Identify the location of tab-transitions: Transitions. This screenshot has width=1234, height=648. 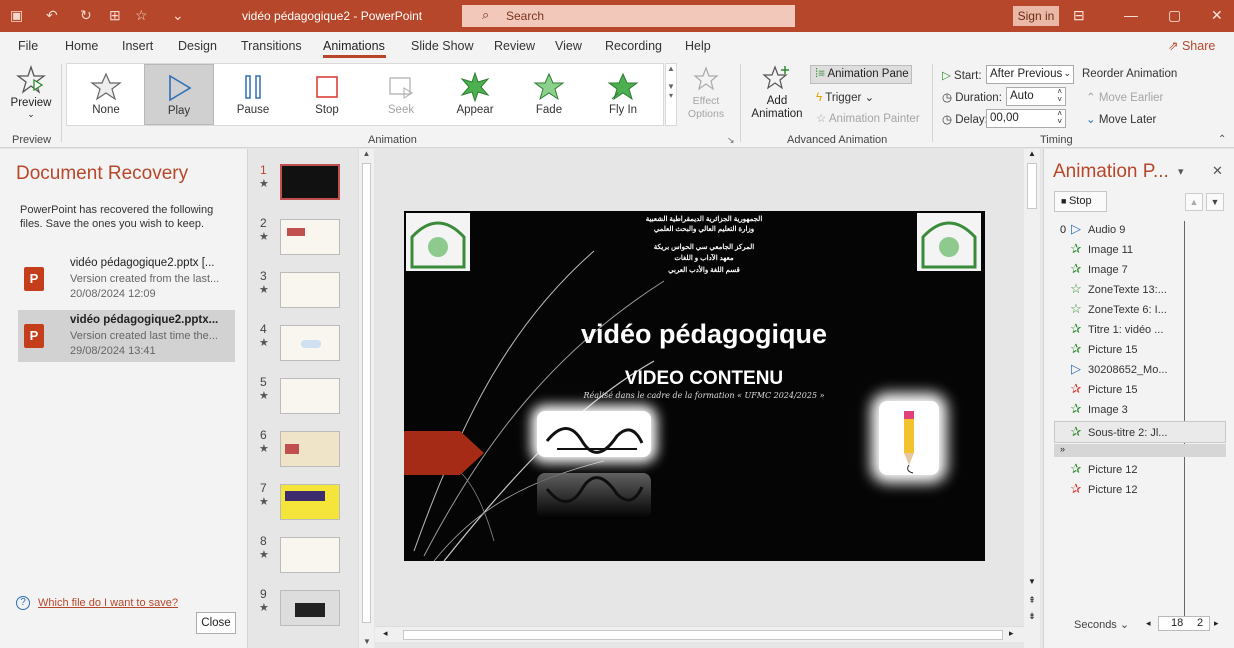
(271, 46).